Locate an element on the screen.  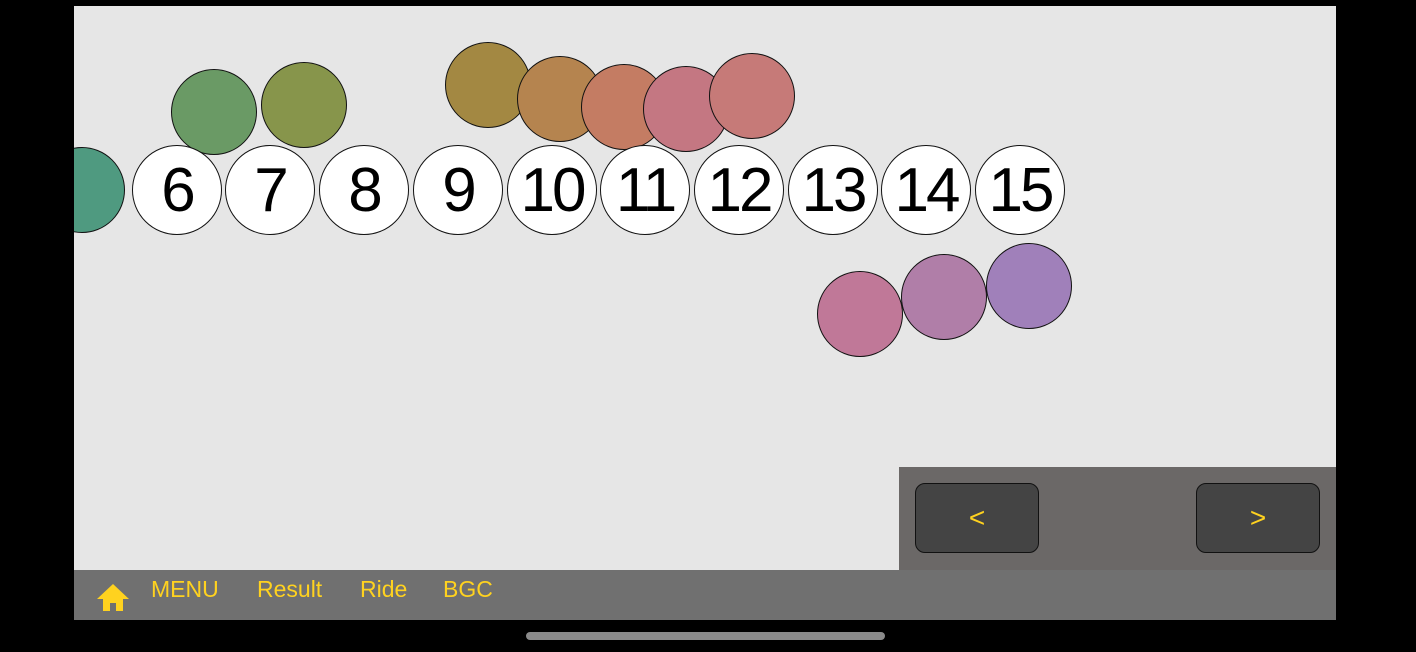
navigation-panel: < > is located at coordinates (1117, 518).